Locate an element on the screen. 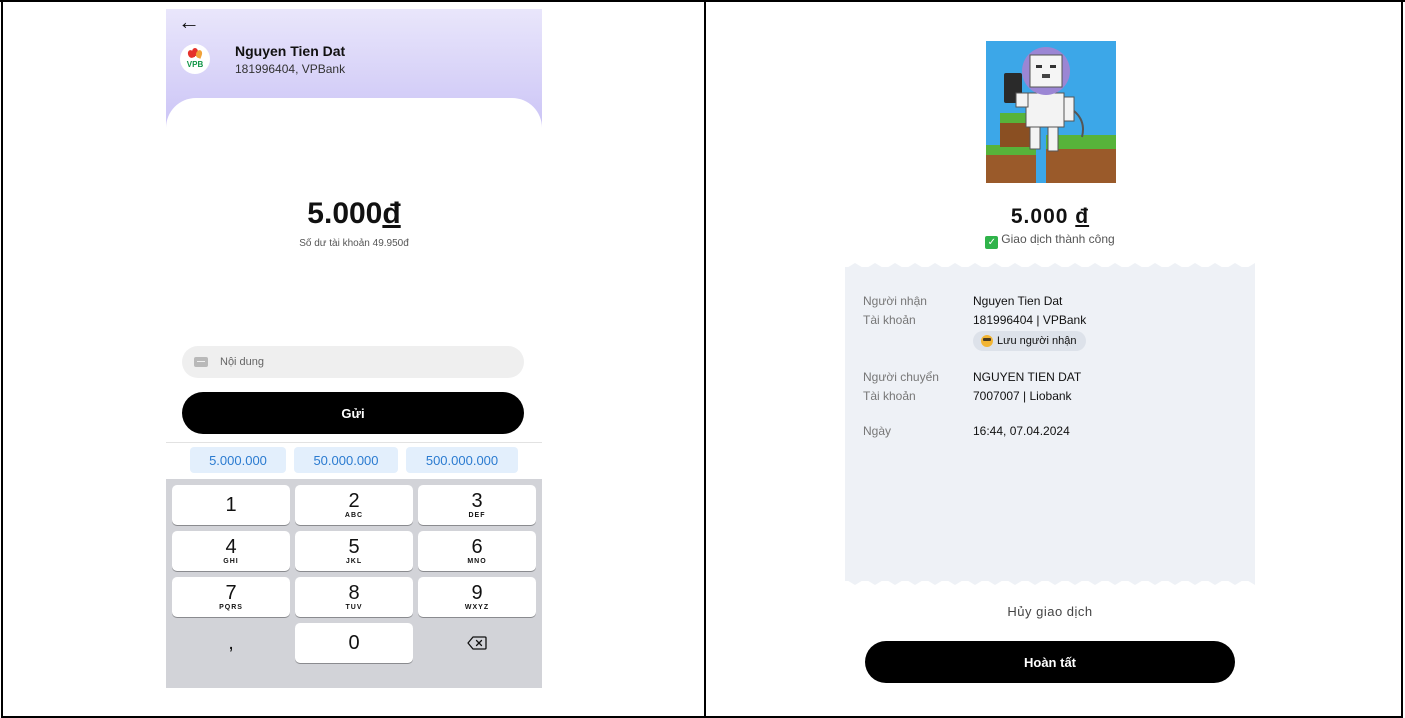  amount-suggestions: 5.000.000 50.000.000 500.000.000 is located at coordinates (354, 460).